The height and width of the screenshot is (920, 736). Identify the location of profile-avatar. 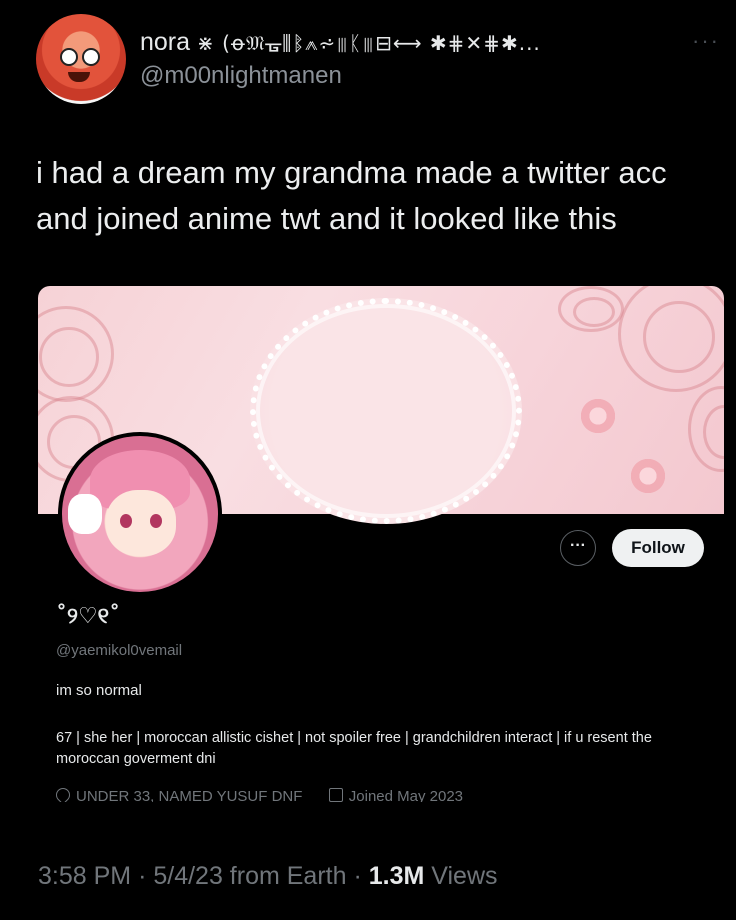
(140, 514).